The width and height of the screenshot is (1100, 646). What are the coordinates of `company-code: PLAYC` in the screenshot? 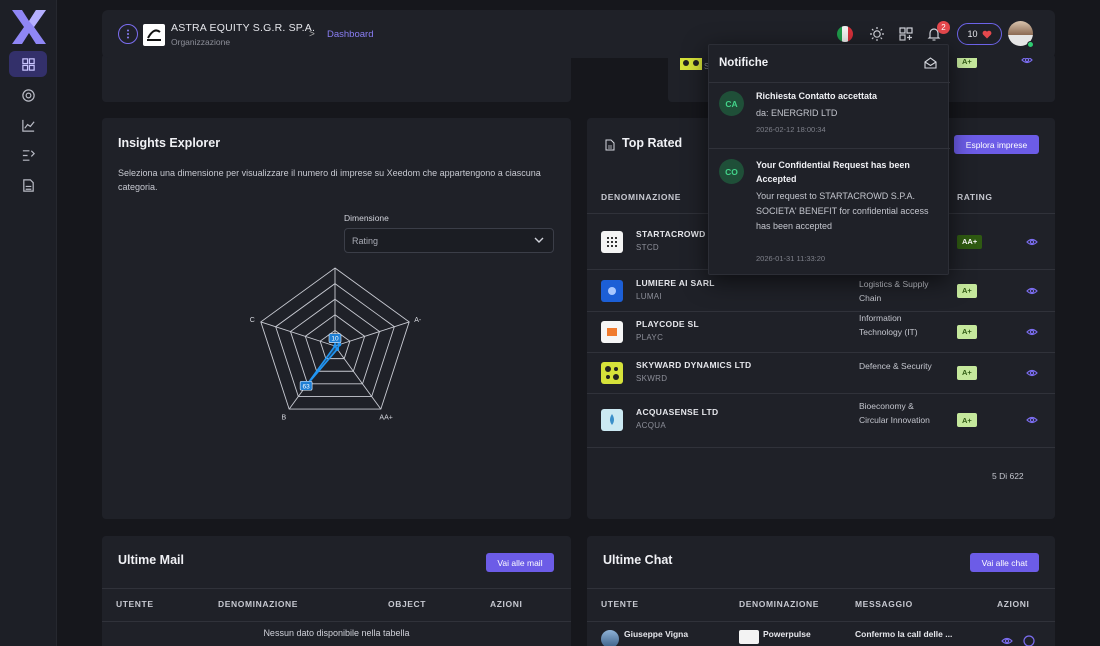 It's located at (650, 337).